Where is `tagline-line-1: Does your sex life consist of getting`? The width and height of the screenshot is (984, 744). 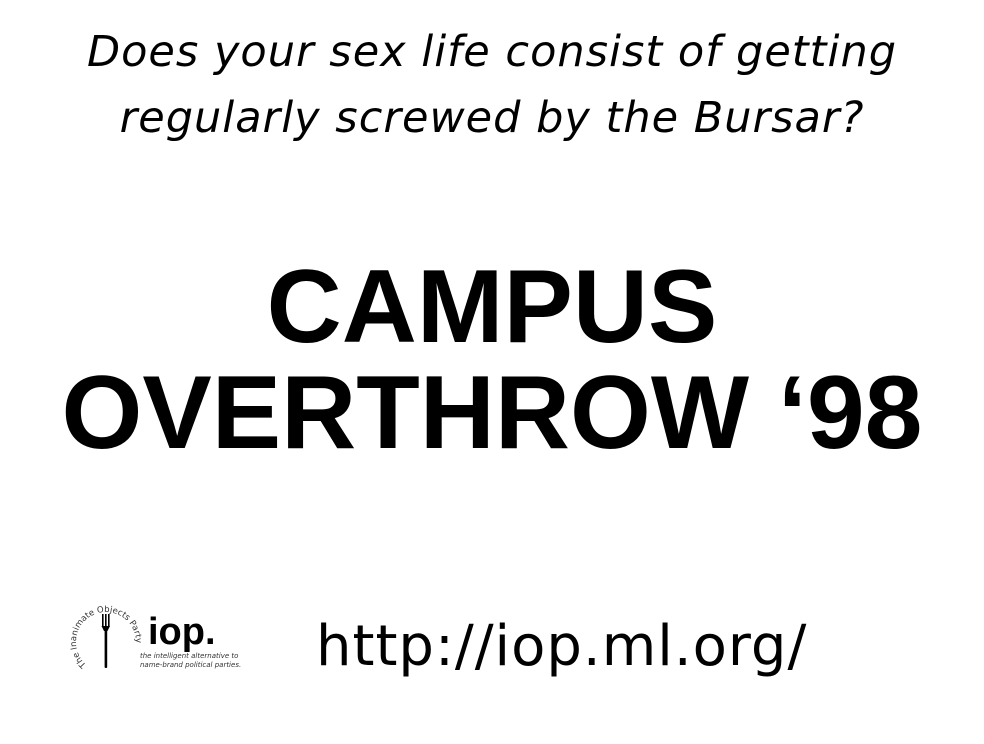
tagline-line-1: Does your sex life consist of getting is located at coordinates (492, 52).